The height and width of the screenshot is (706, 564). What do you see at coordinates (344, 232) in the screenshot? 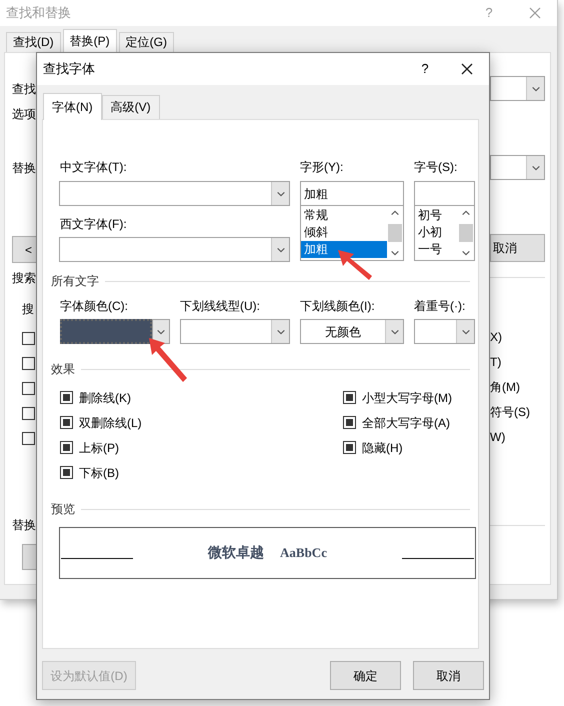
I see `list-item: 倾斜` at bounding box center [344, 232].